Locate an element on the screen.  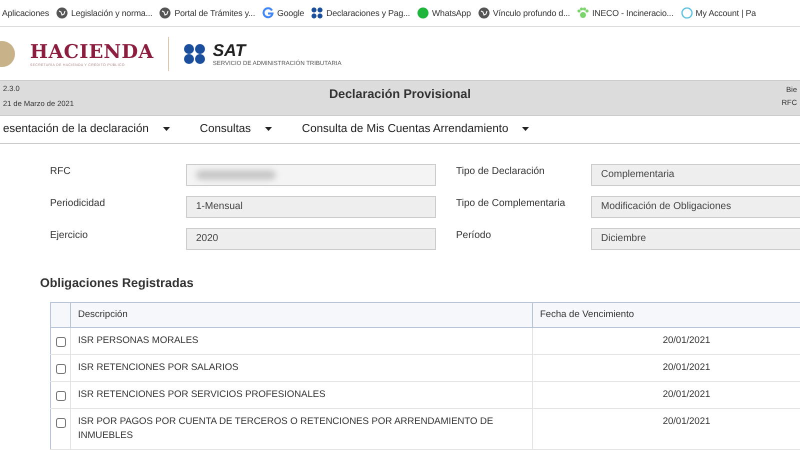
field-label: Tipo de Declaración is located at coordinates (501, 171).